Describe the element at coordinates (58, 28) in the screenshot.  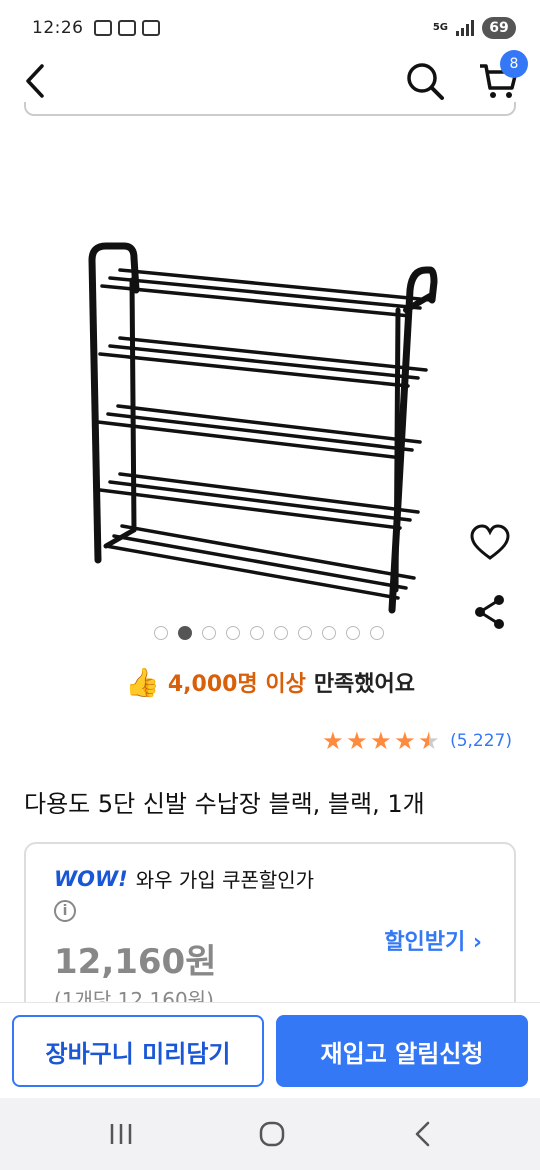
I see `status-time: 12:26` at that location.